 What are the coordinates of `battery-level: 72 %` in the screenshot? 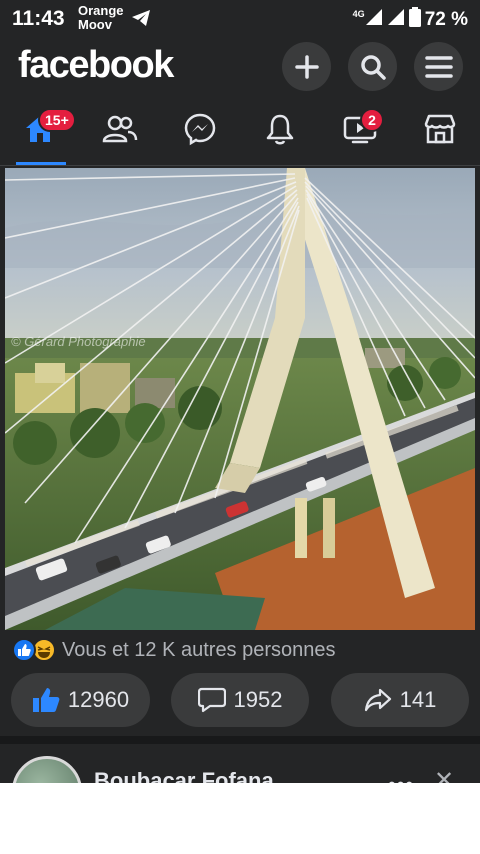 It's located at (446, 19).